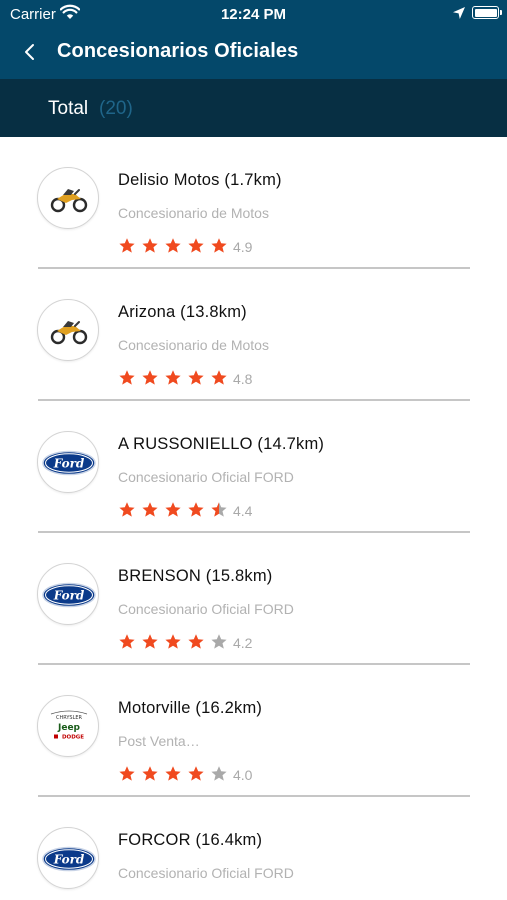 This screenshot has height=900, width=507. What do you see at coordinates (30, 52) in the screenshot?
I see `back-chevron-icon` at bounding box center [30, 52].